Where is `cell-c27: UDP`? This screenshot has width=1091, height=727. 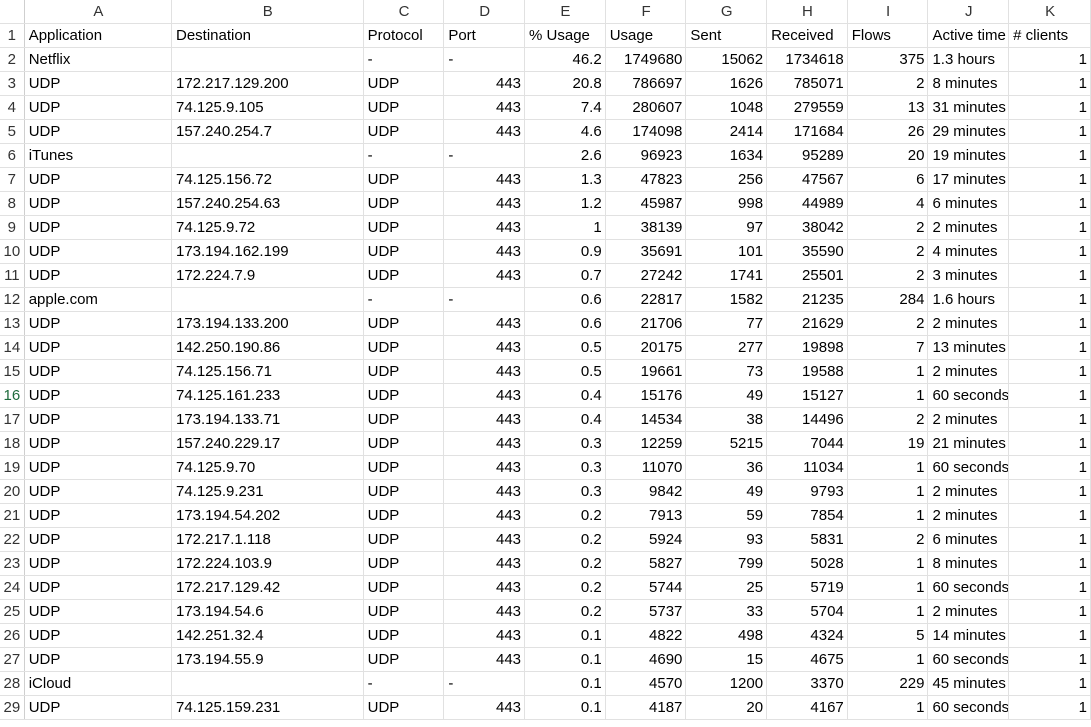
cell-c27: UDP is located at coordinates (404, 659).